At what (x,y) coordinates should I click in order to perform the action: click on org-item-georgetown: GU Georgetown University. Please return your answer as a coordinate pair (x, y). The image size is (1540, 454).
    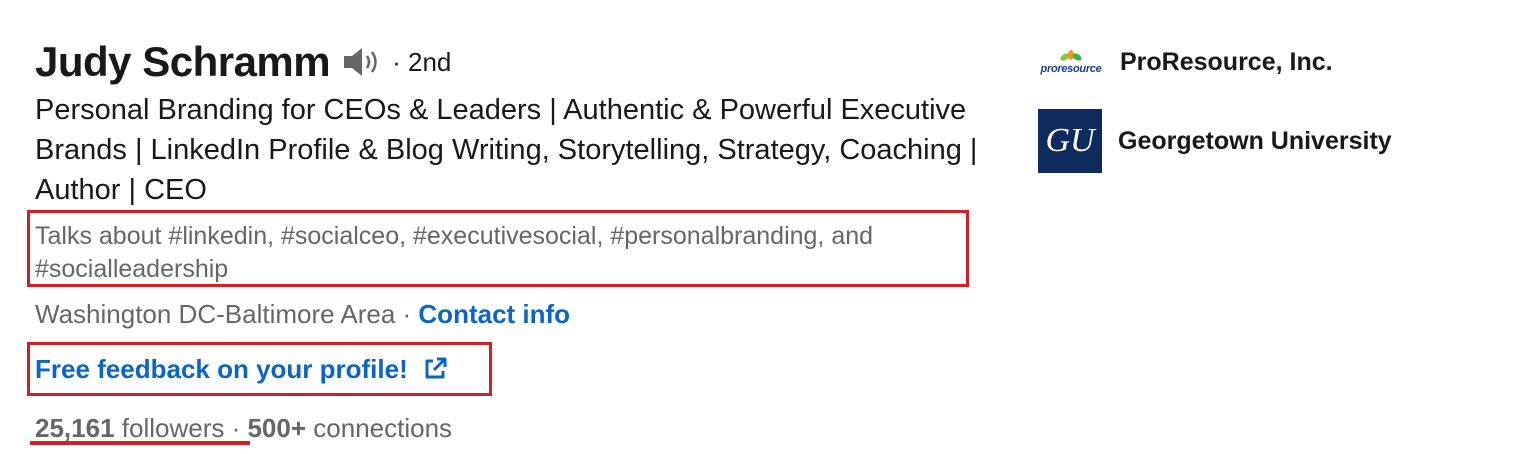
    Looking at the image, I should click on (1215, 141).